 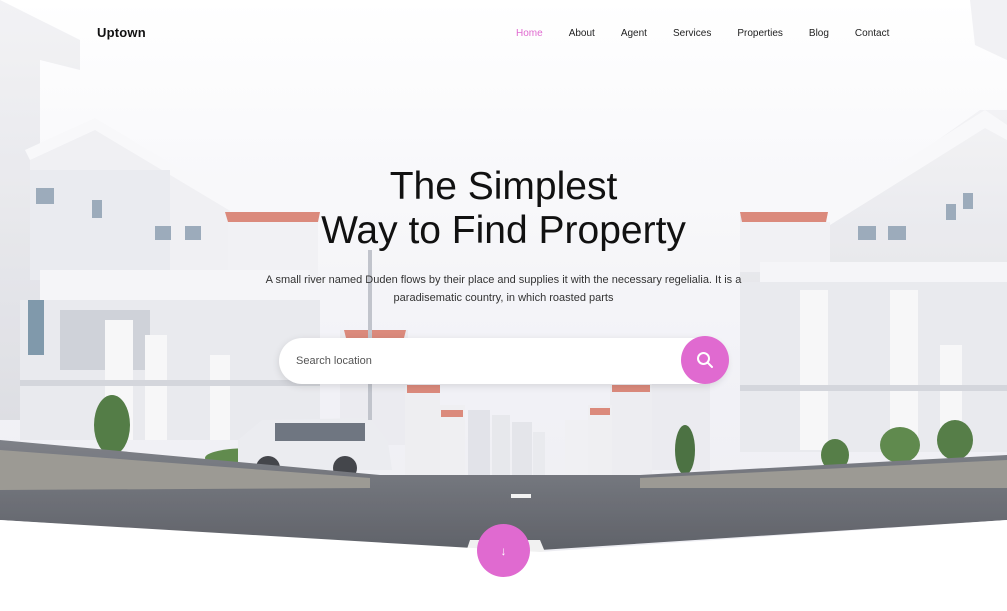 What do you see at coordinates (121, 32) in the screenshot?
I see `brand-logo: Uptown` at bounding box center [121, 32].